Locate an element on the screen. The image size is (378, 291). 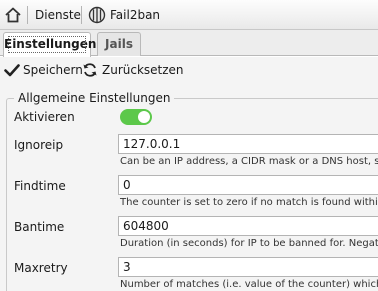
maxretry-input: 3 is located at coordinates (248, 267).